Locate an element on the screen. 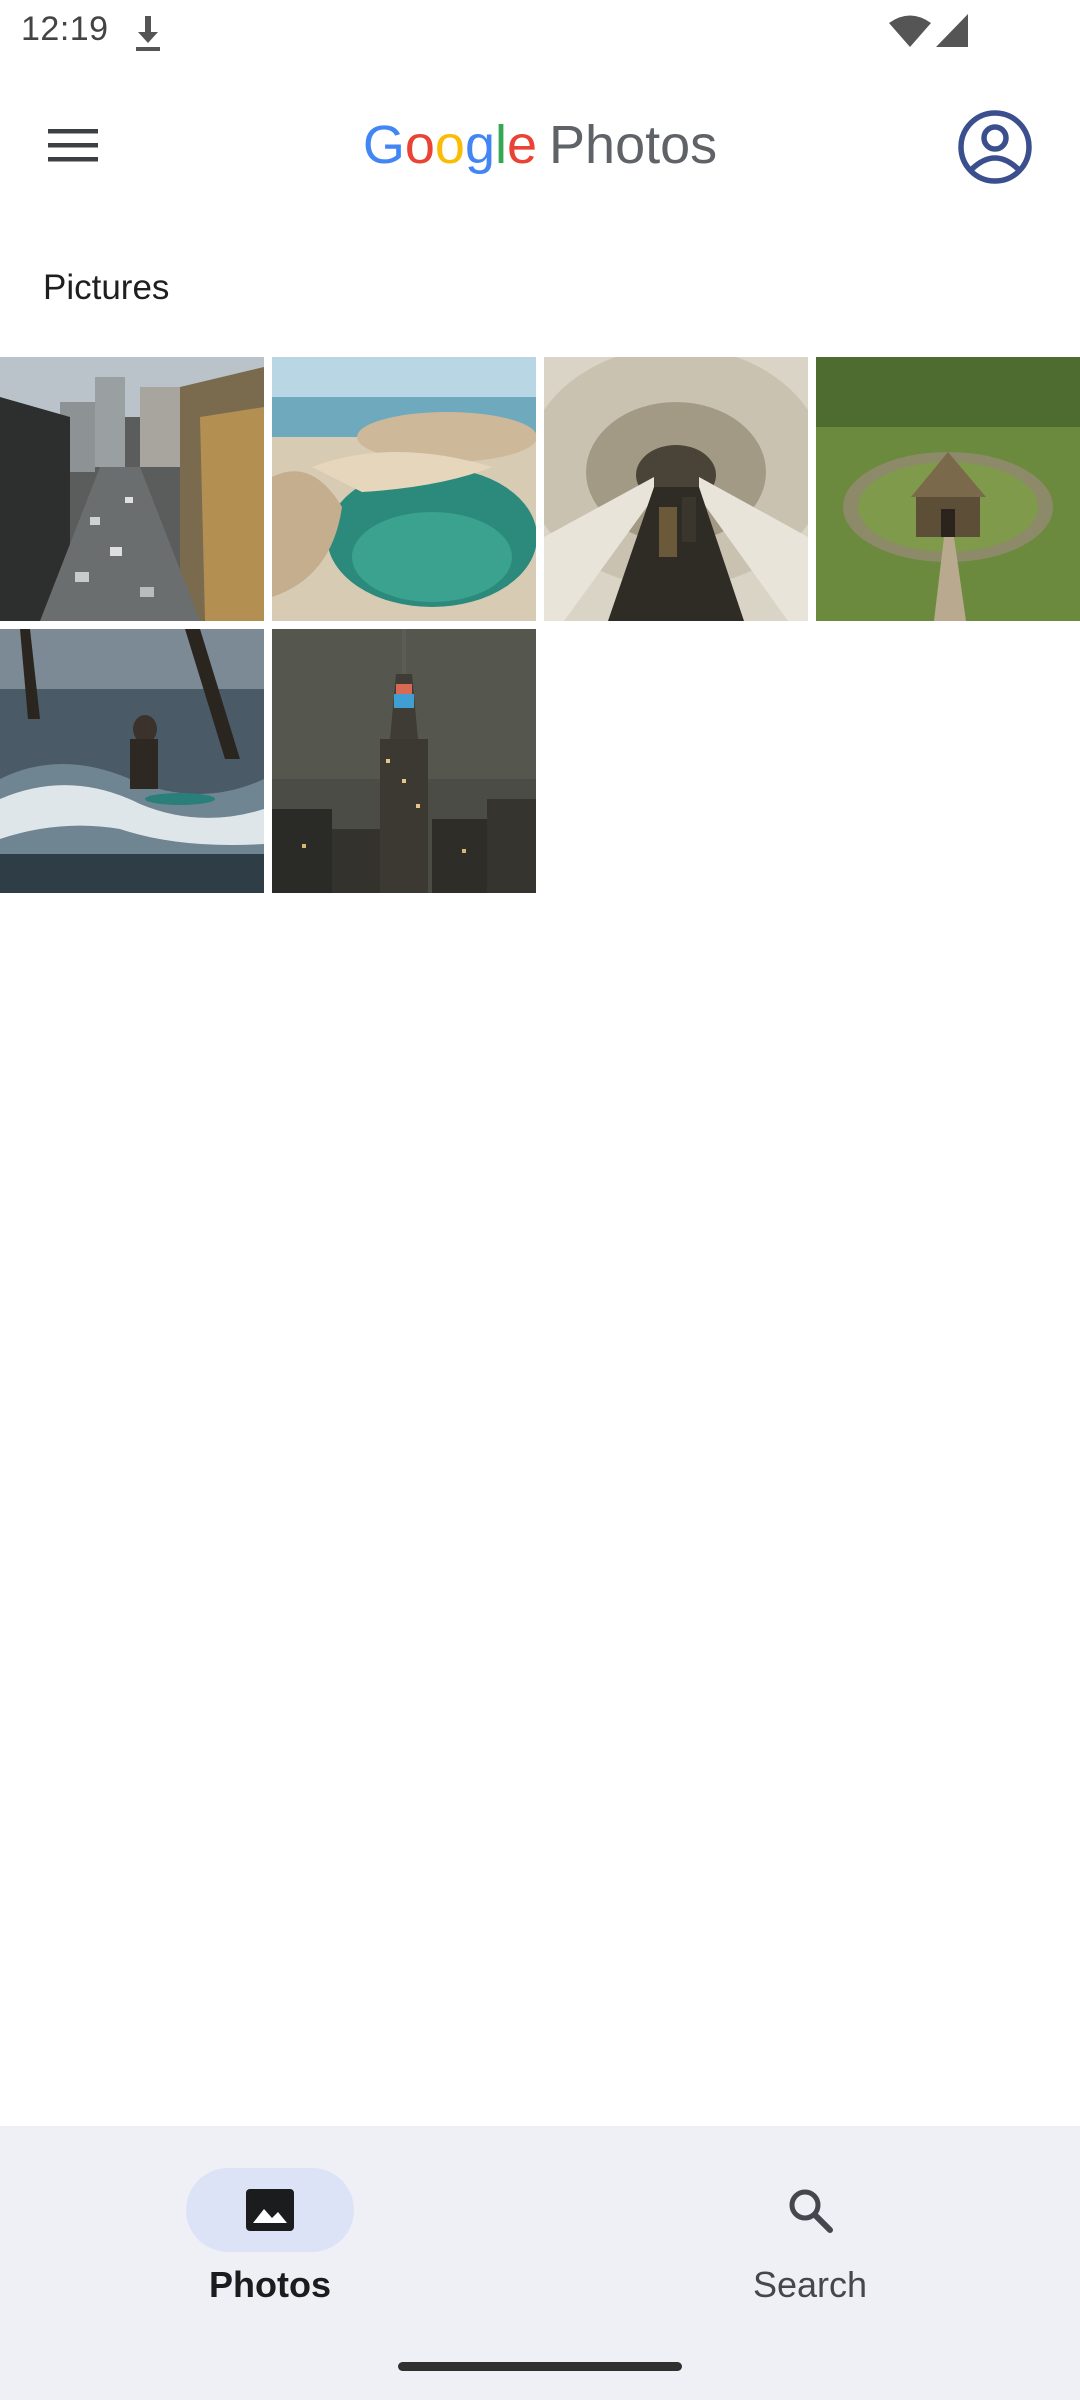 Image resolution: width=1080 pixels, height=2400 pixels. account-circle-icon is located at coordinates (995, 147).